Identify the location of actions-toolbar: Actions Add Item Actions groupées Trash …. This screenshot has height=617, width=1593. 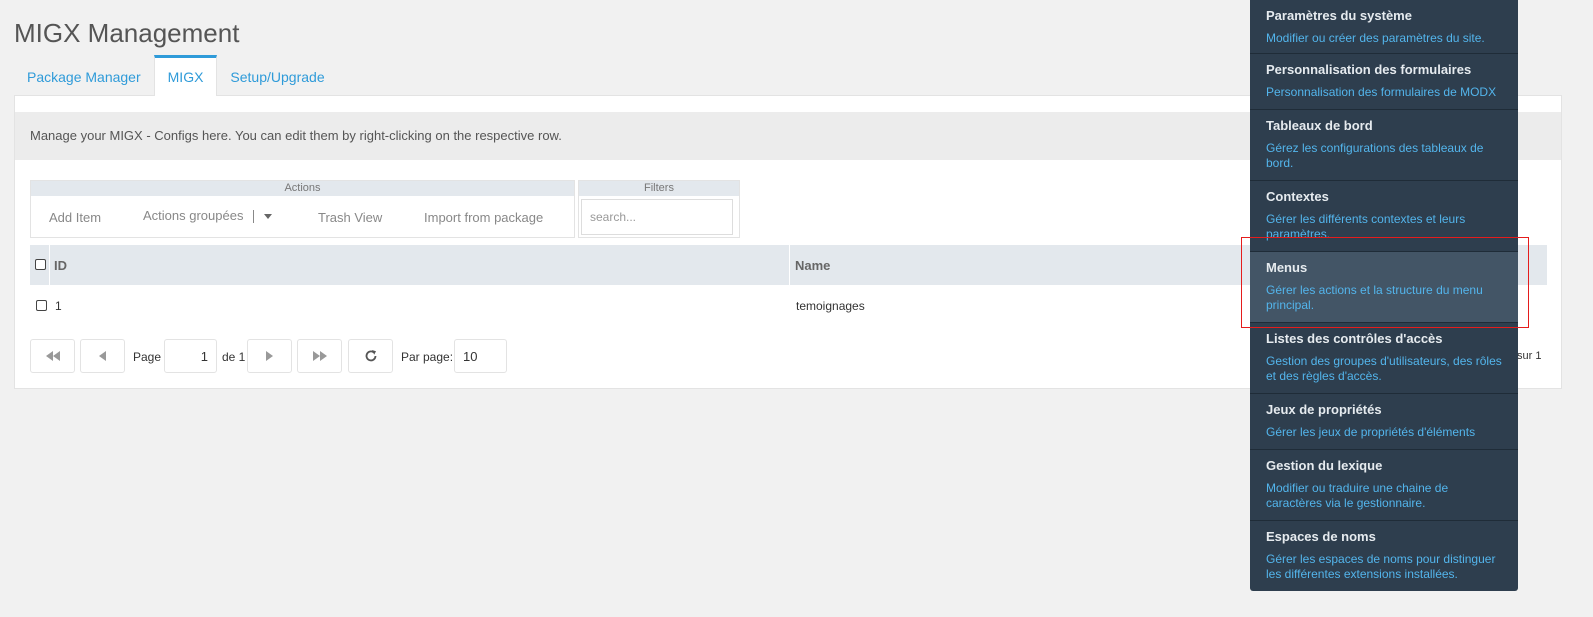
(302, 209).